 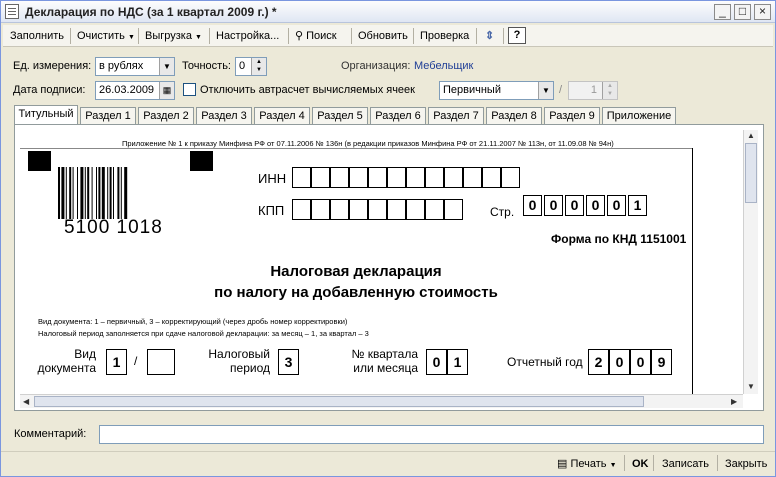 I want to click on doc-kind-cell: 1, so click(x=116, y=362).